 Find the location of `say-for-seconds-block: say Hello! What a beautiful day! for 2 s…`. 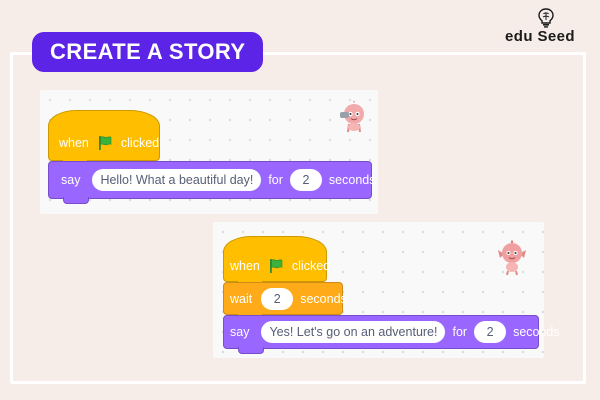

say-for-seconds-block: say Hello! What a beautiful day! for 2 s… is located at coordinates (211, 182).